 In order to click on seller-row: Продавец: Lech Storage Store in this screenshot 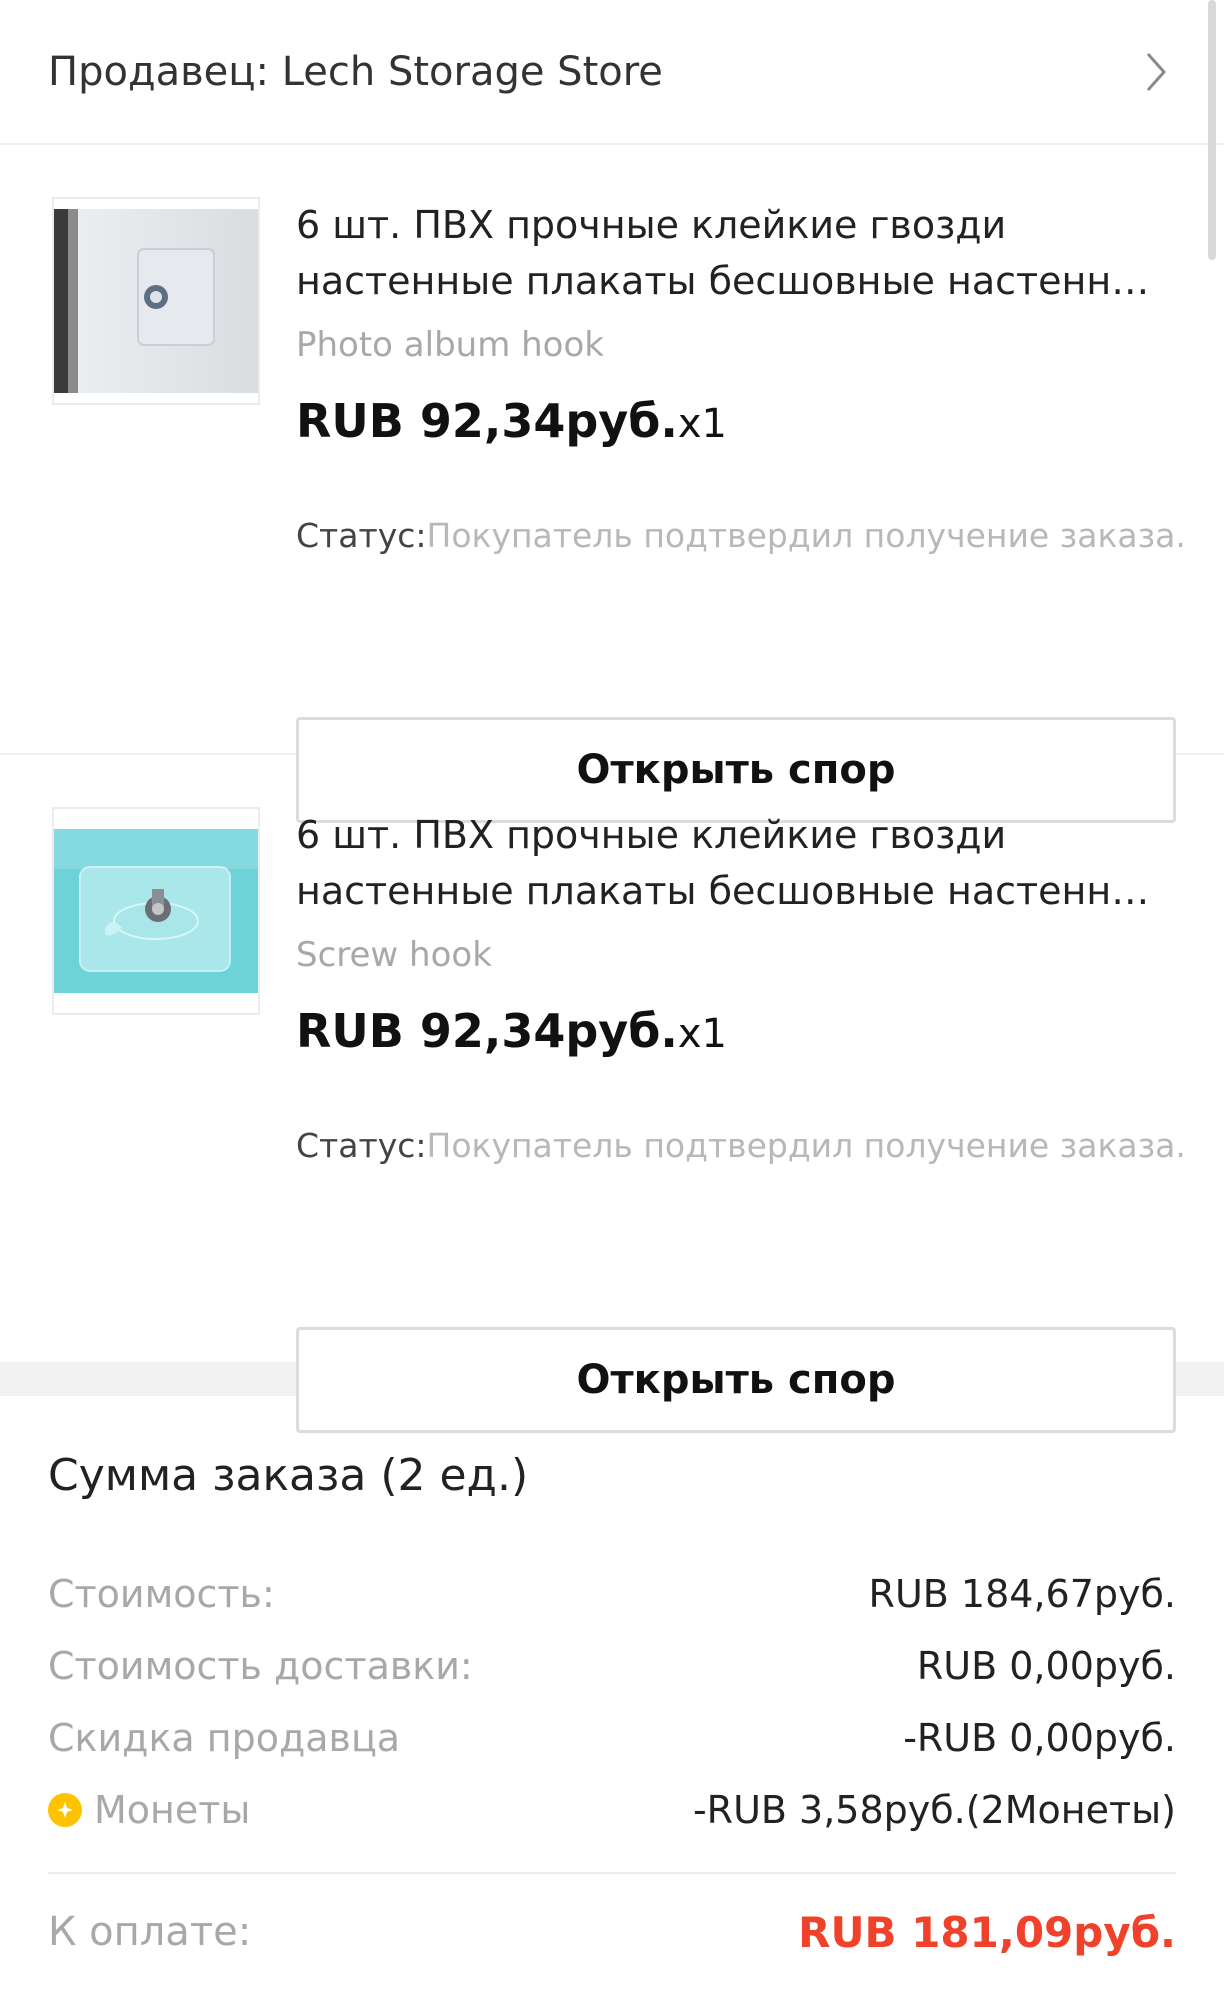, I will do `click(612, 72)`.